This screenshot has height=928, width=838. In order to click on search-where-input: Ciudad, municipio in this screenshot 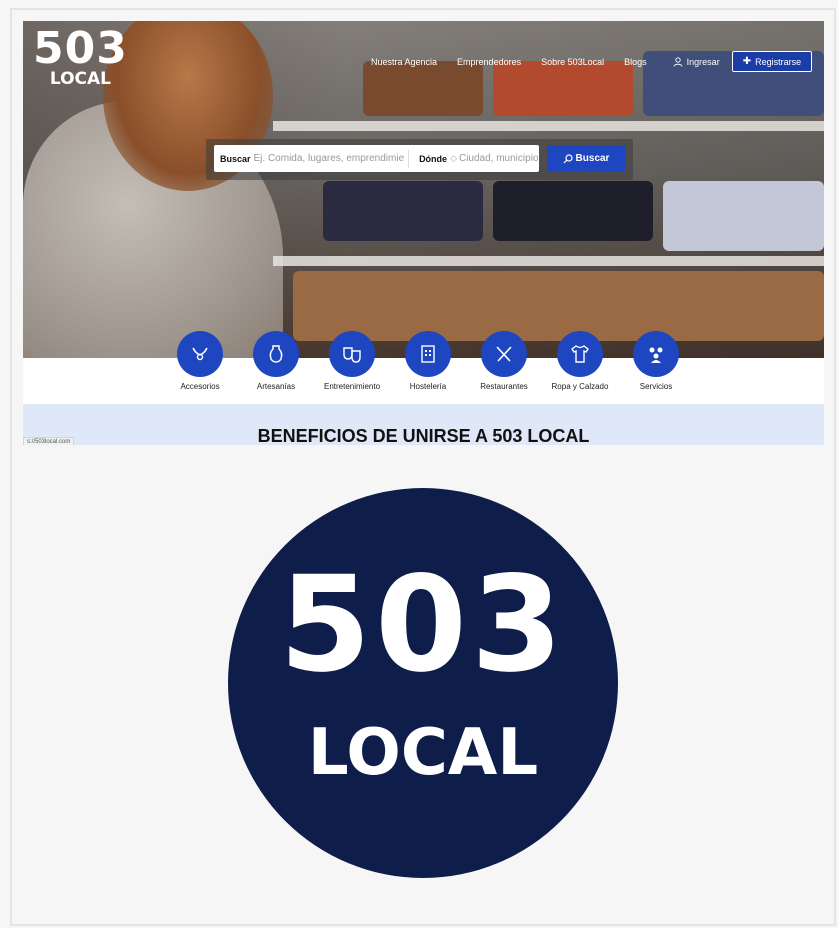, I will do `click(499, 158)`.